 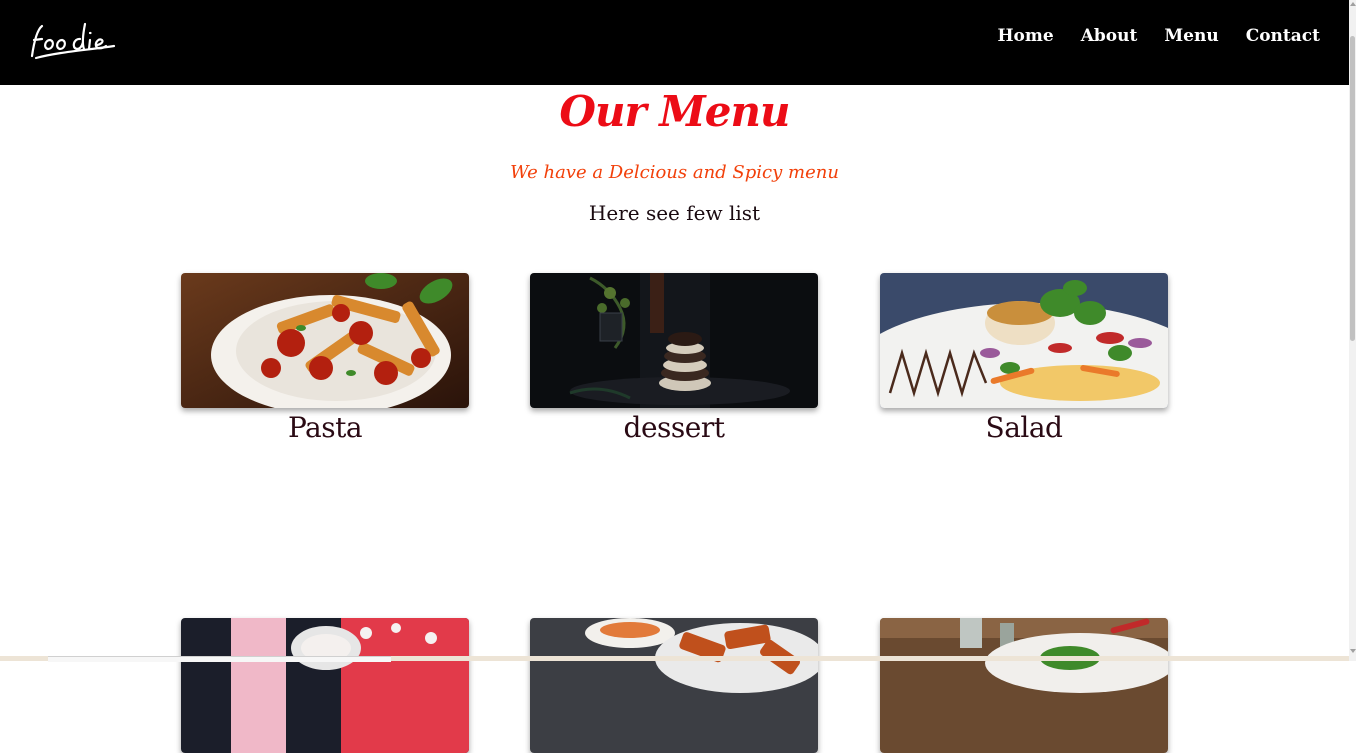 What do you see at coordinates (1352, 188) in the screenshot?
I see `scrollbar-thumb` at bounding box center [1352, 188].